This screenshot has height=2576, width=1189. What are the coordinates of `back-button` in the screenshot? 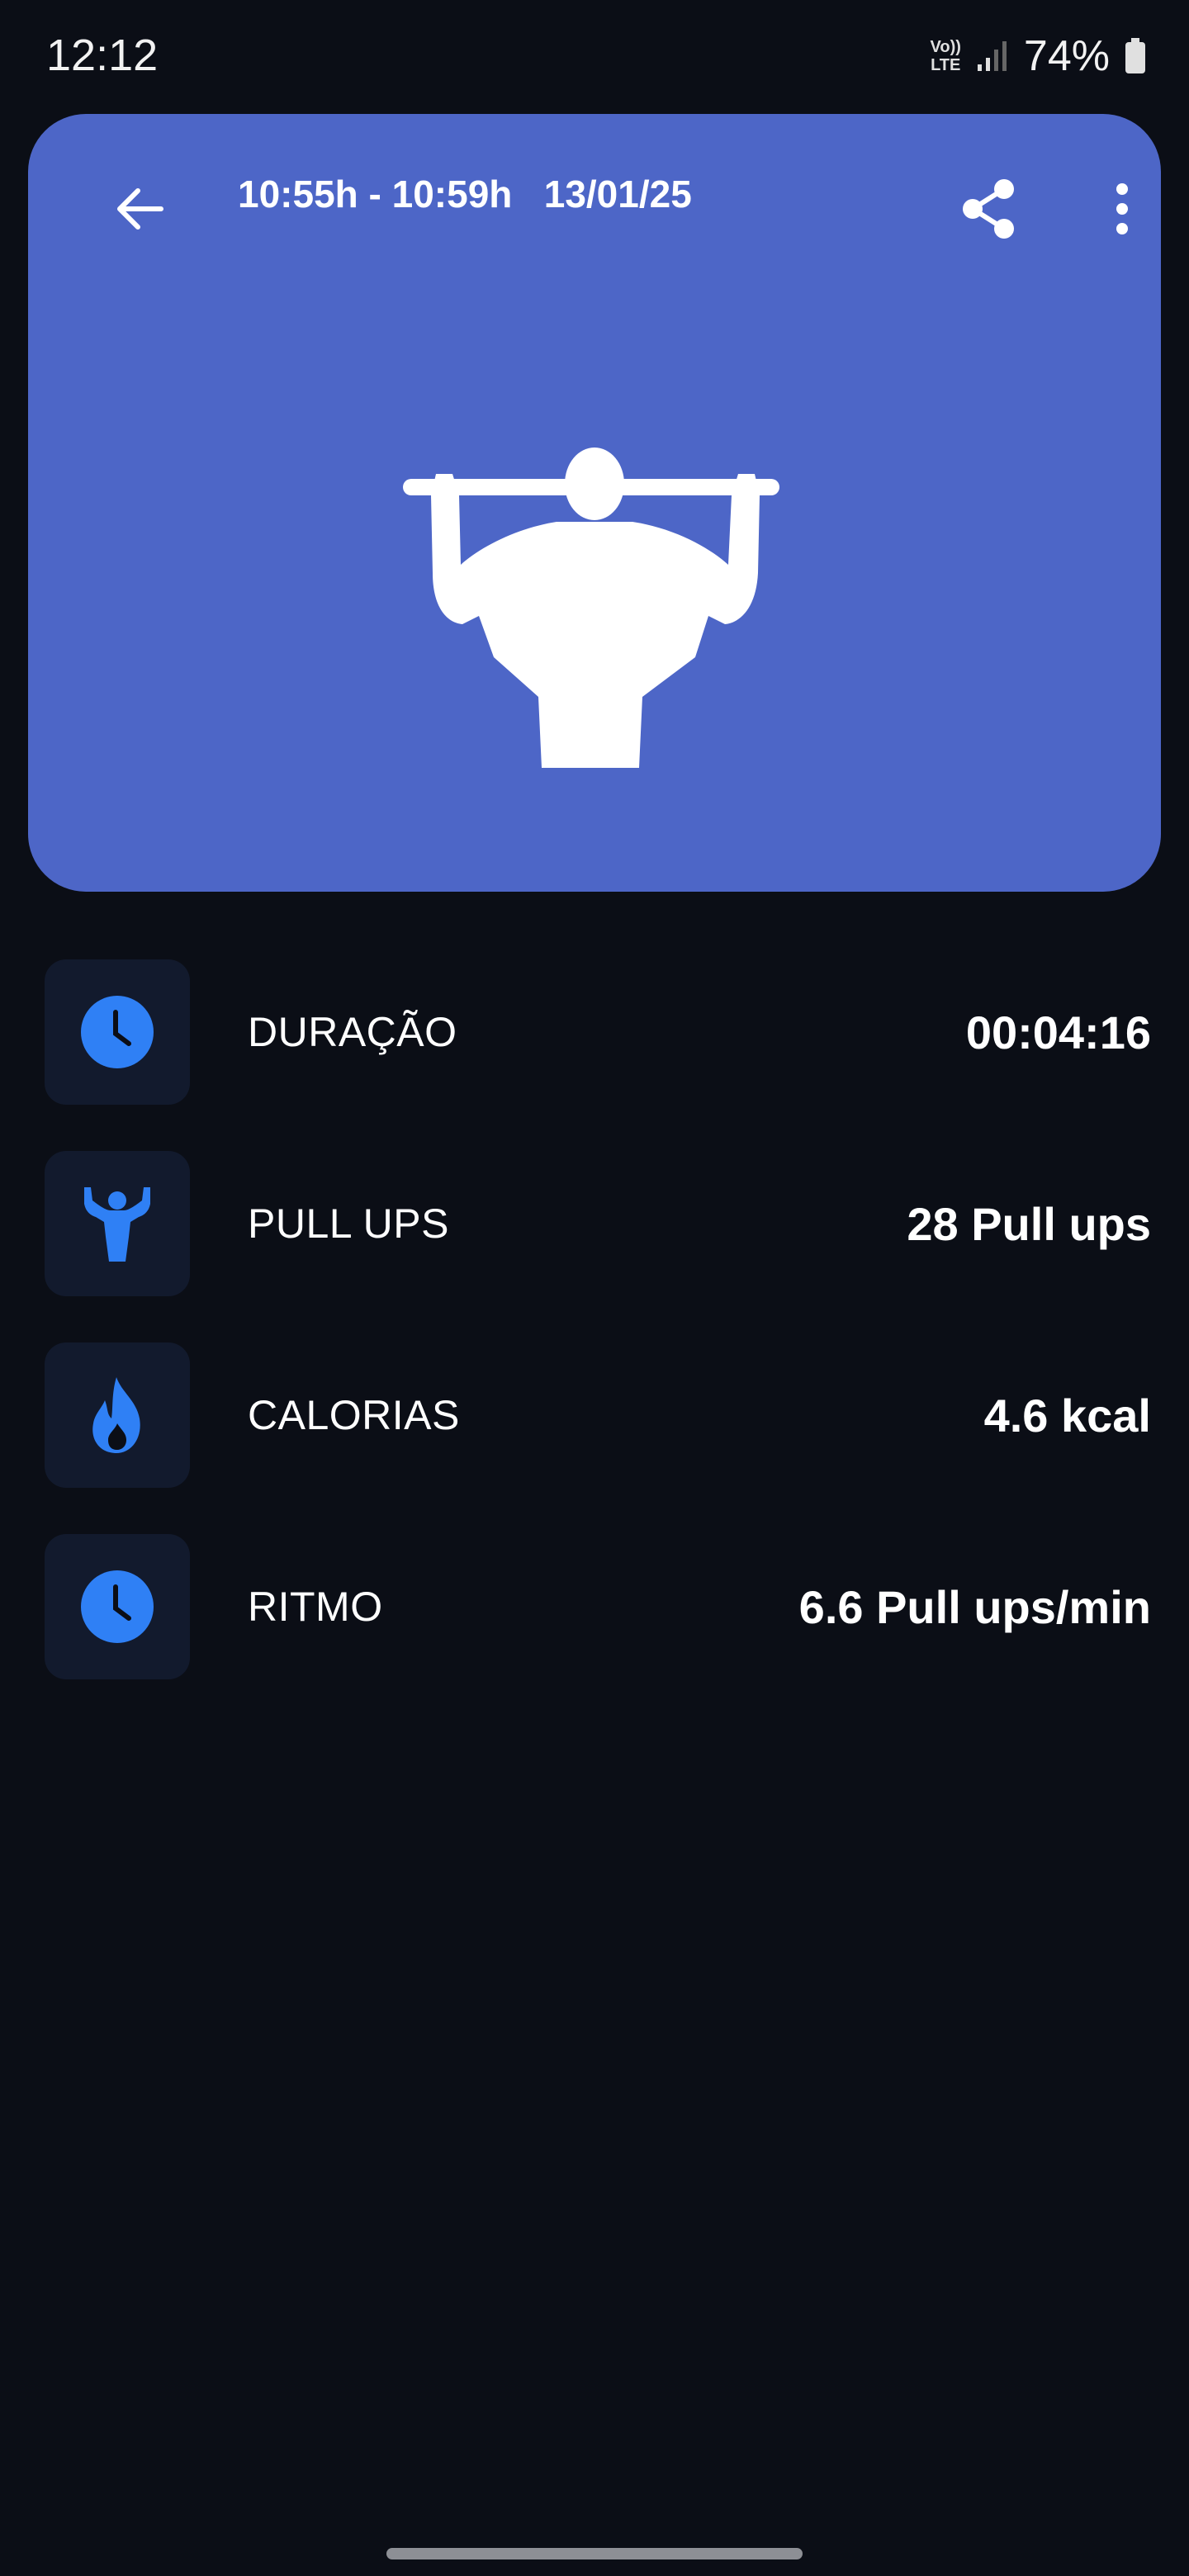 It's located at (139, 208).